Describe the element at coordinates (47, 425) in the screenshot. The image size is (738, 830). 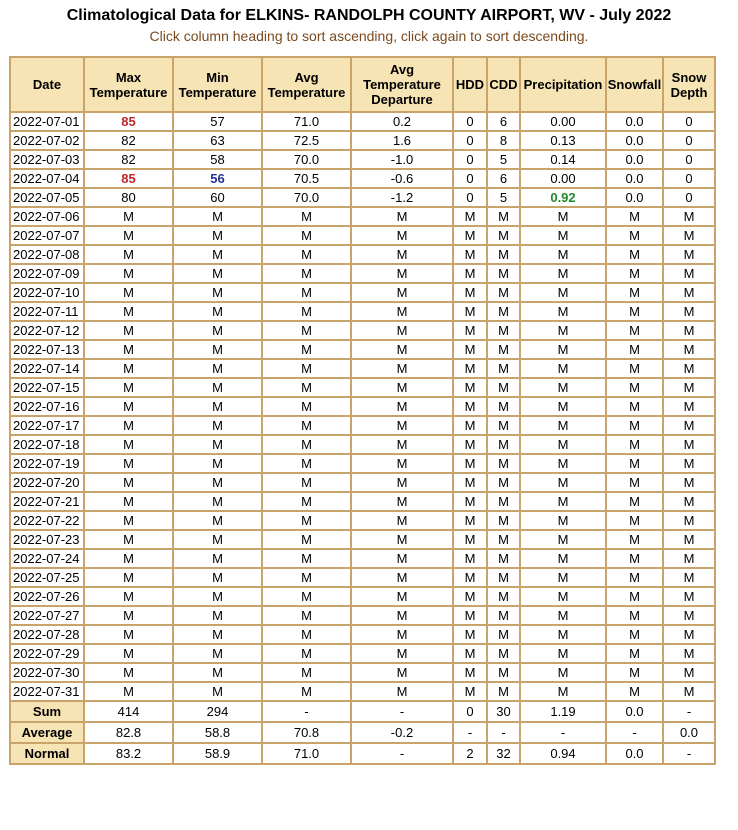
I see `cell-date: 2022-07-17` at that location.